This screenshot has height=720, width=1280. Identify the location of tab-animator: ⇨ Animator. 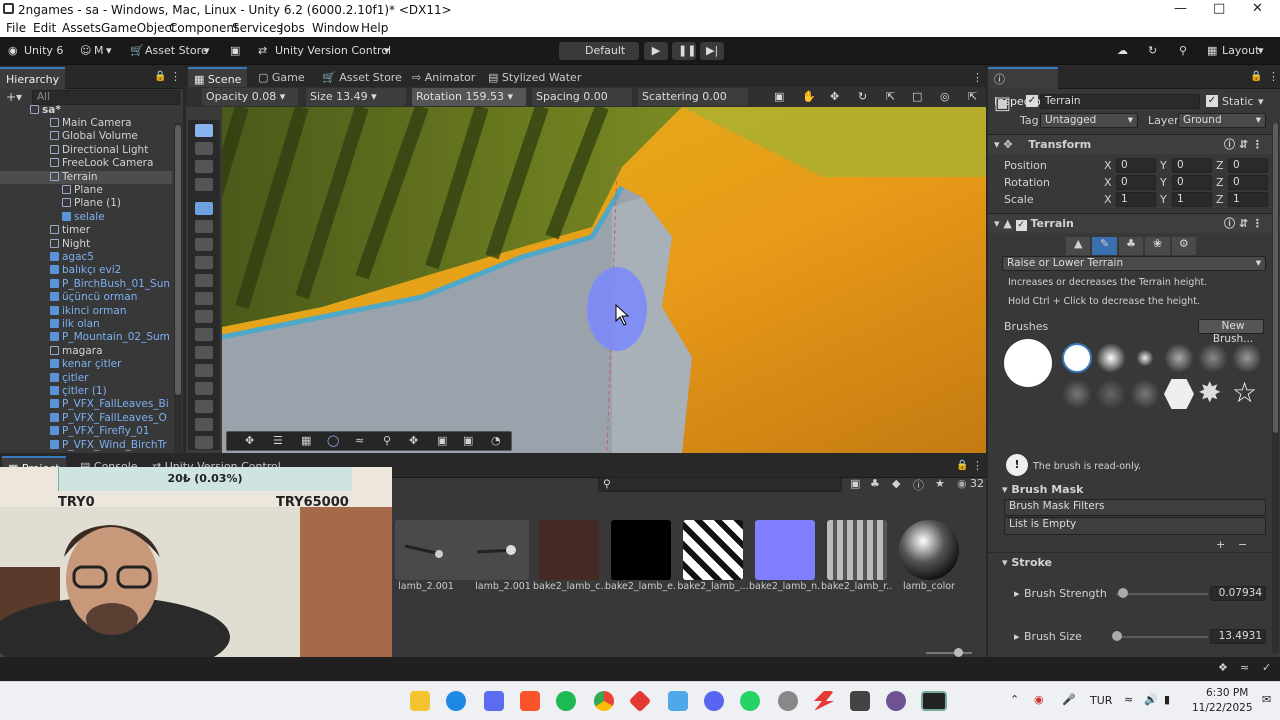
(443, 78).